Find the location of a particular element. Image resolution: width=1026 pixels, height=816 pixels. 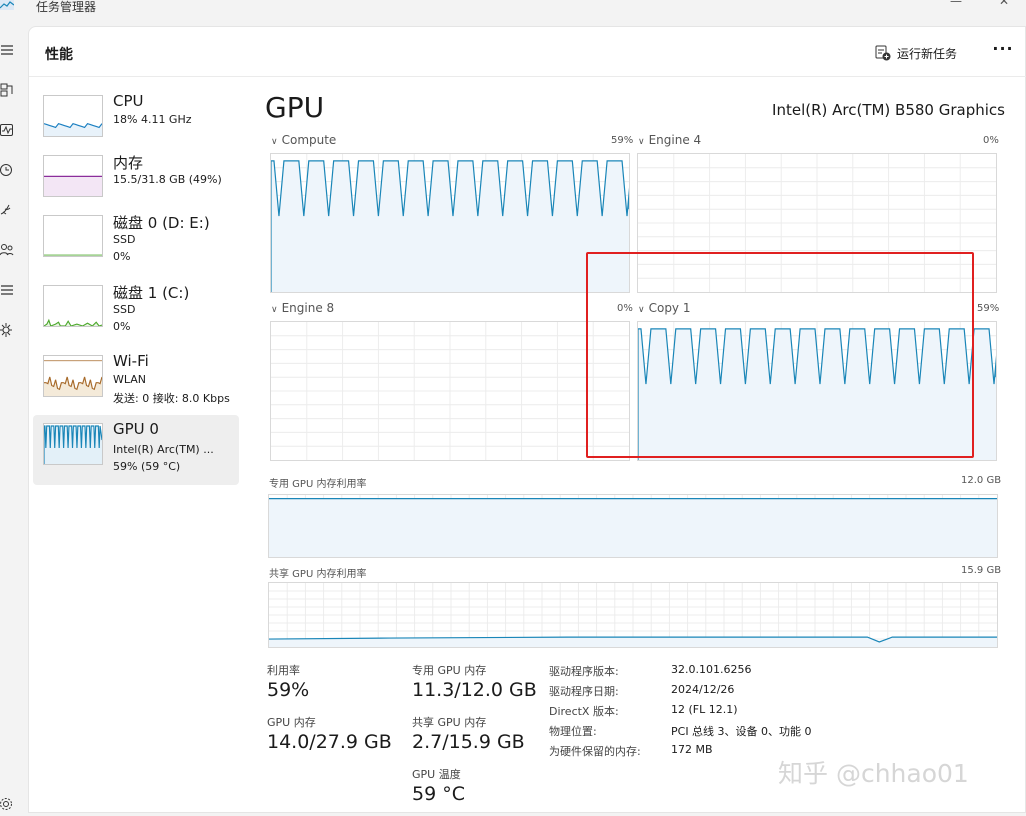

gpu-memory-value: 14.0/27.9 GB is located at coordinates (329, 742).